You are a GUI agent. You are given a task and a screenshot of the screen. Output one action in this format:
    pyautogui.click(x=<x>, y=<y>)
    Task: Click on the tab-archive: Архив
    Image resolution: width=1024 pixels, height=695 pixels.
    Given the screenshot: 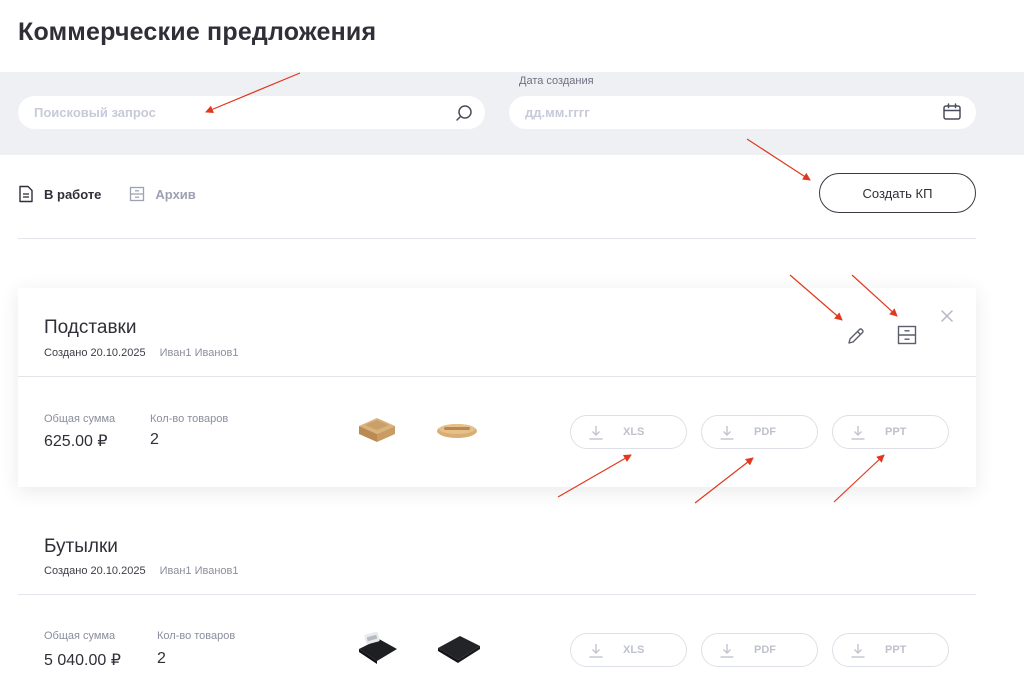 What is the action you would take?
    pyautogui.click(x=162, y=194)
    